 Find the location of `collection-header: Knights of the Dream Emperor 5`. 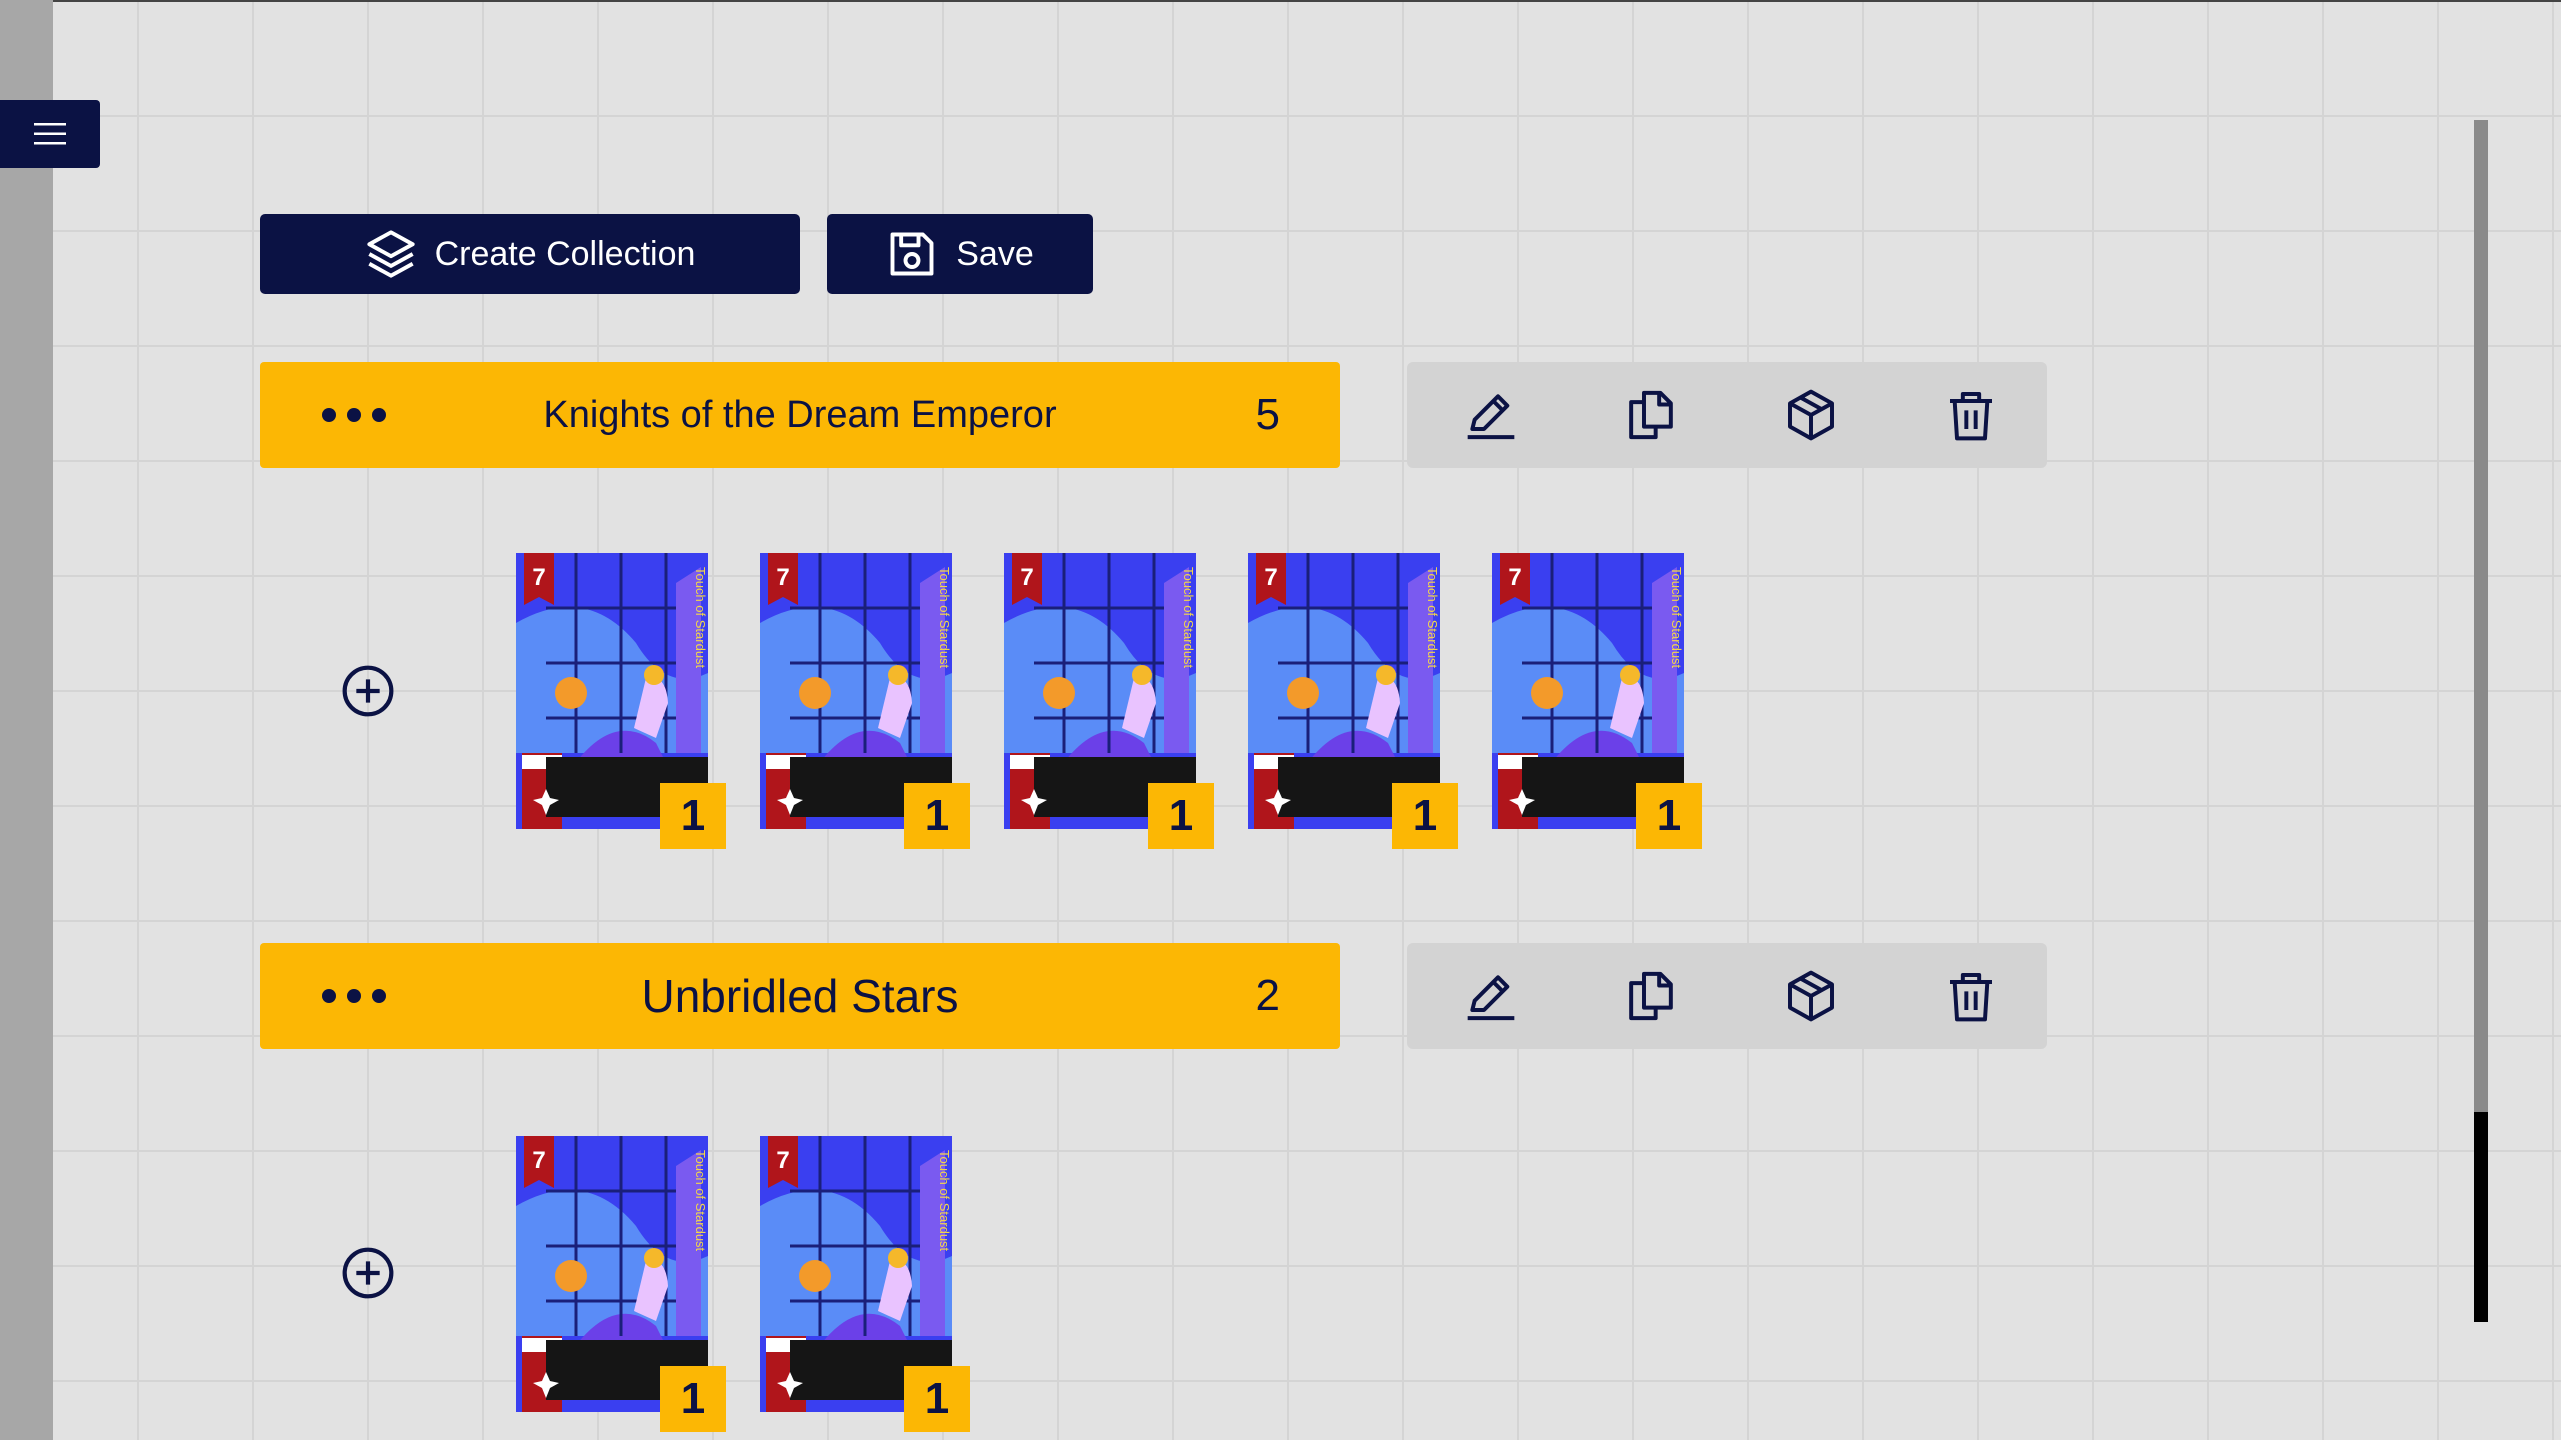

collection-header: Knights of the Dream Emperor 5 is located at coordinates (800, 415).